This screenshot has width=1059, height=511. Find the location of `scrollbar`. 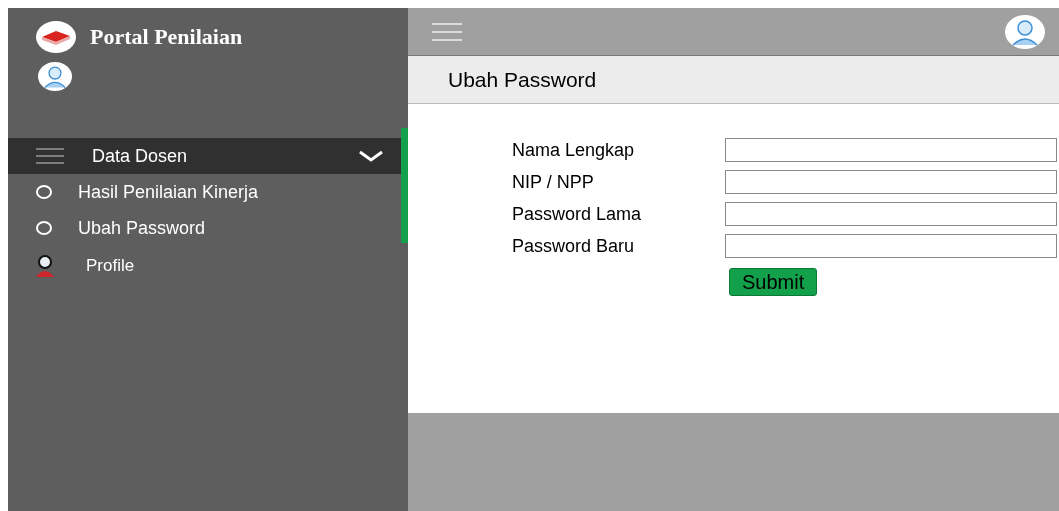

scrollbar is located at coordinates (404, 185).